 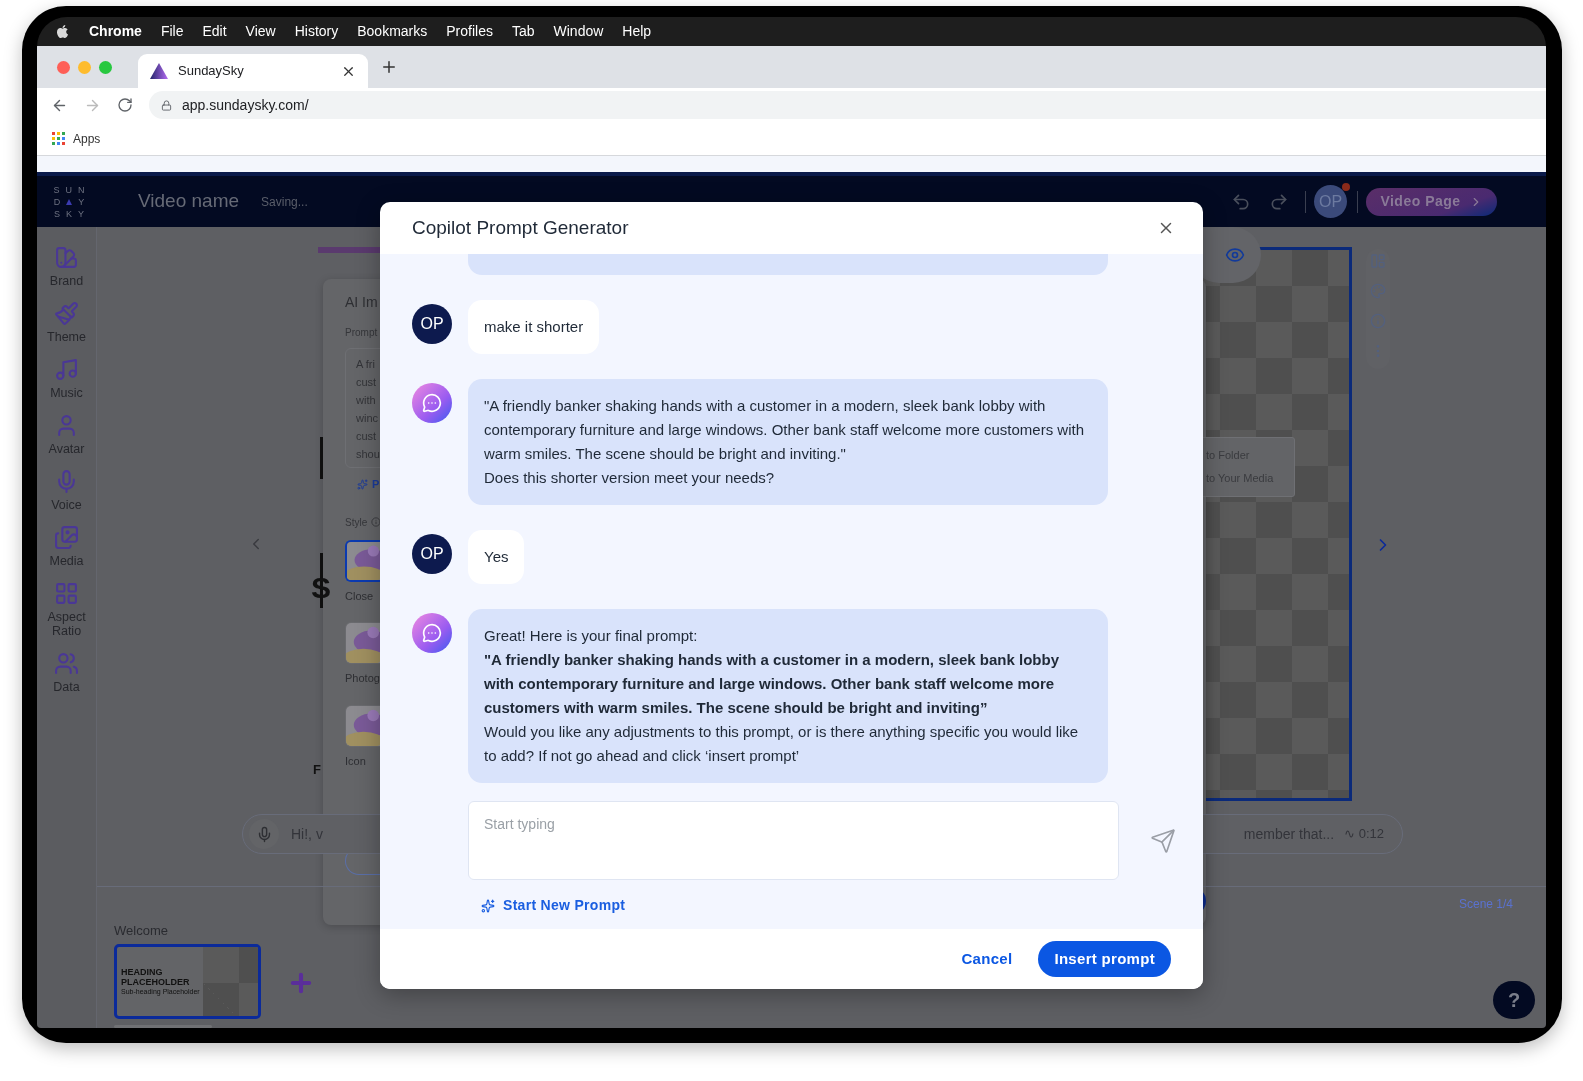 What do you see at coordinates (156, 976) in the screenshot?
I see `thumbnail-heading: HEADING PLACEHOLDER` at bounding box center [156, 976].